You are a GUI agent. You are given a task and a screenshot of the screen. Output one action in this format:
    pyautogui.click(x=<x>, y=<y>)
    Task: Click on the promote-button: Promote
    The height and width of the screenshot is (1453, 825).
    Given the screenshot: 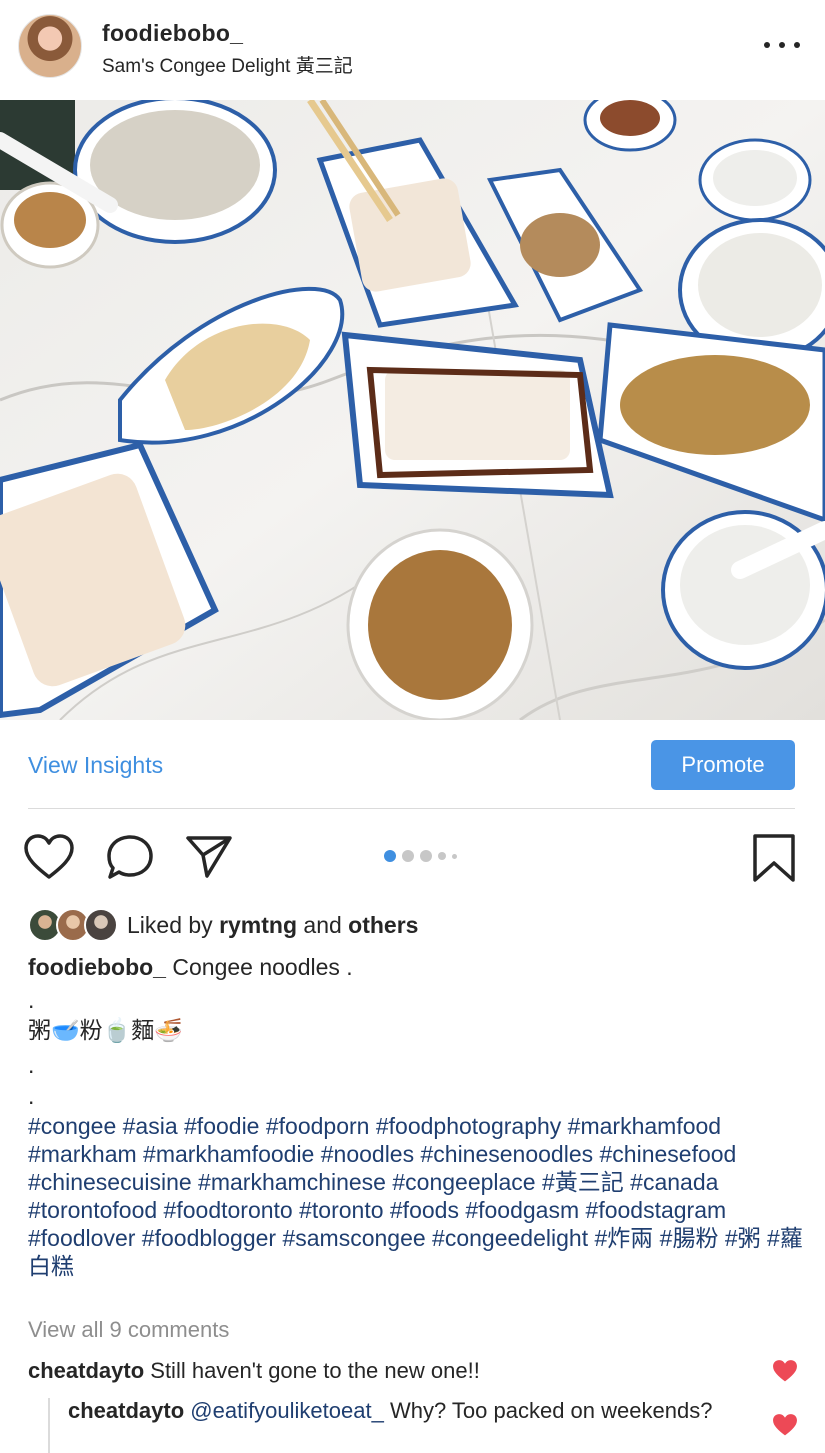 What is the action you would take?
    pyautogui.click(x=723, y=765)
    